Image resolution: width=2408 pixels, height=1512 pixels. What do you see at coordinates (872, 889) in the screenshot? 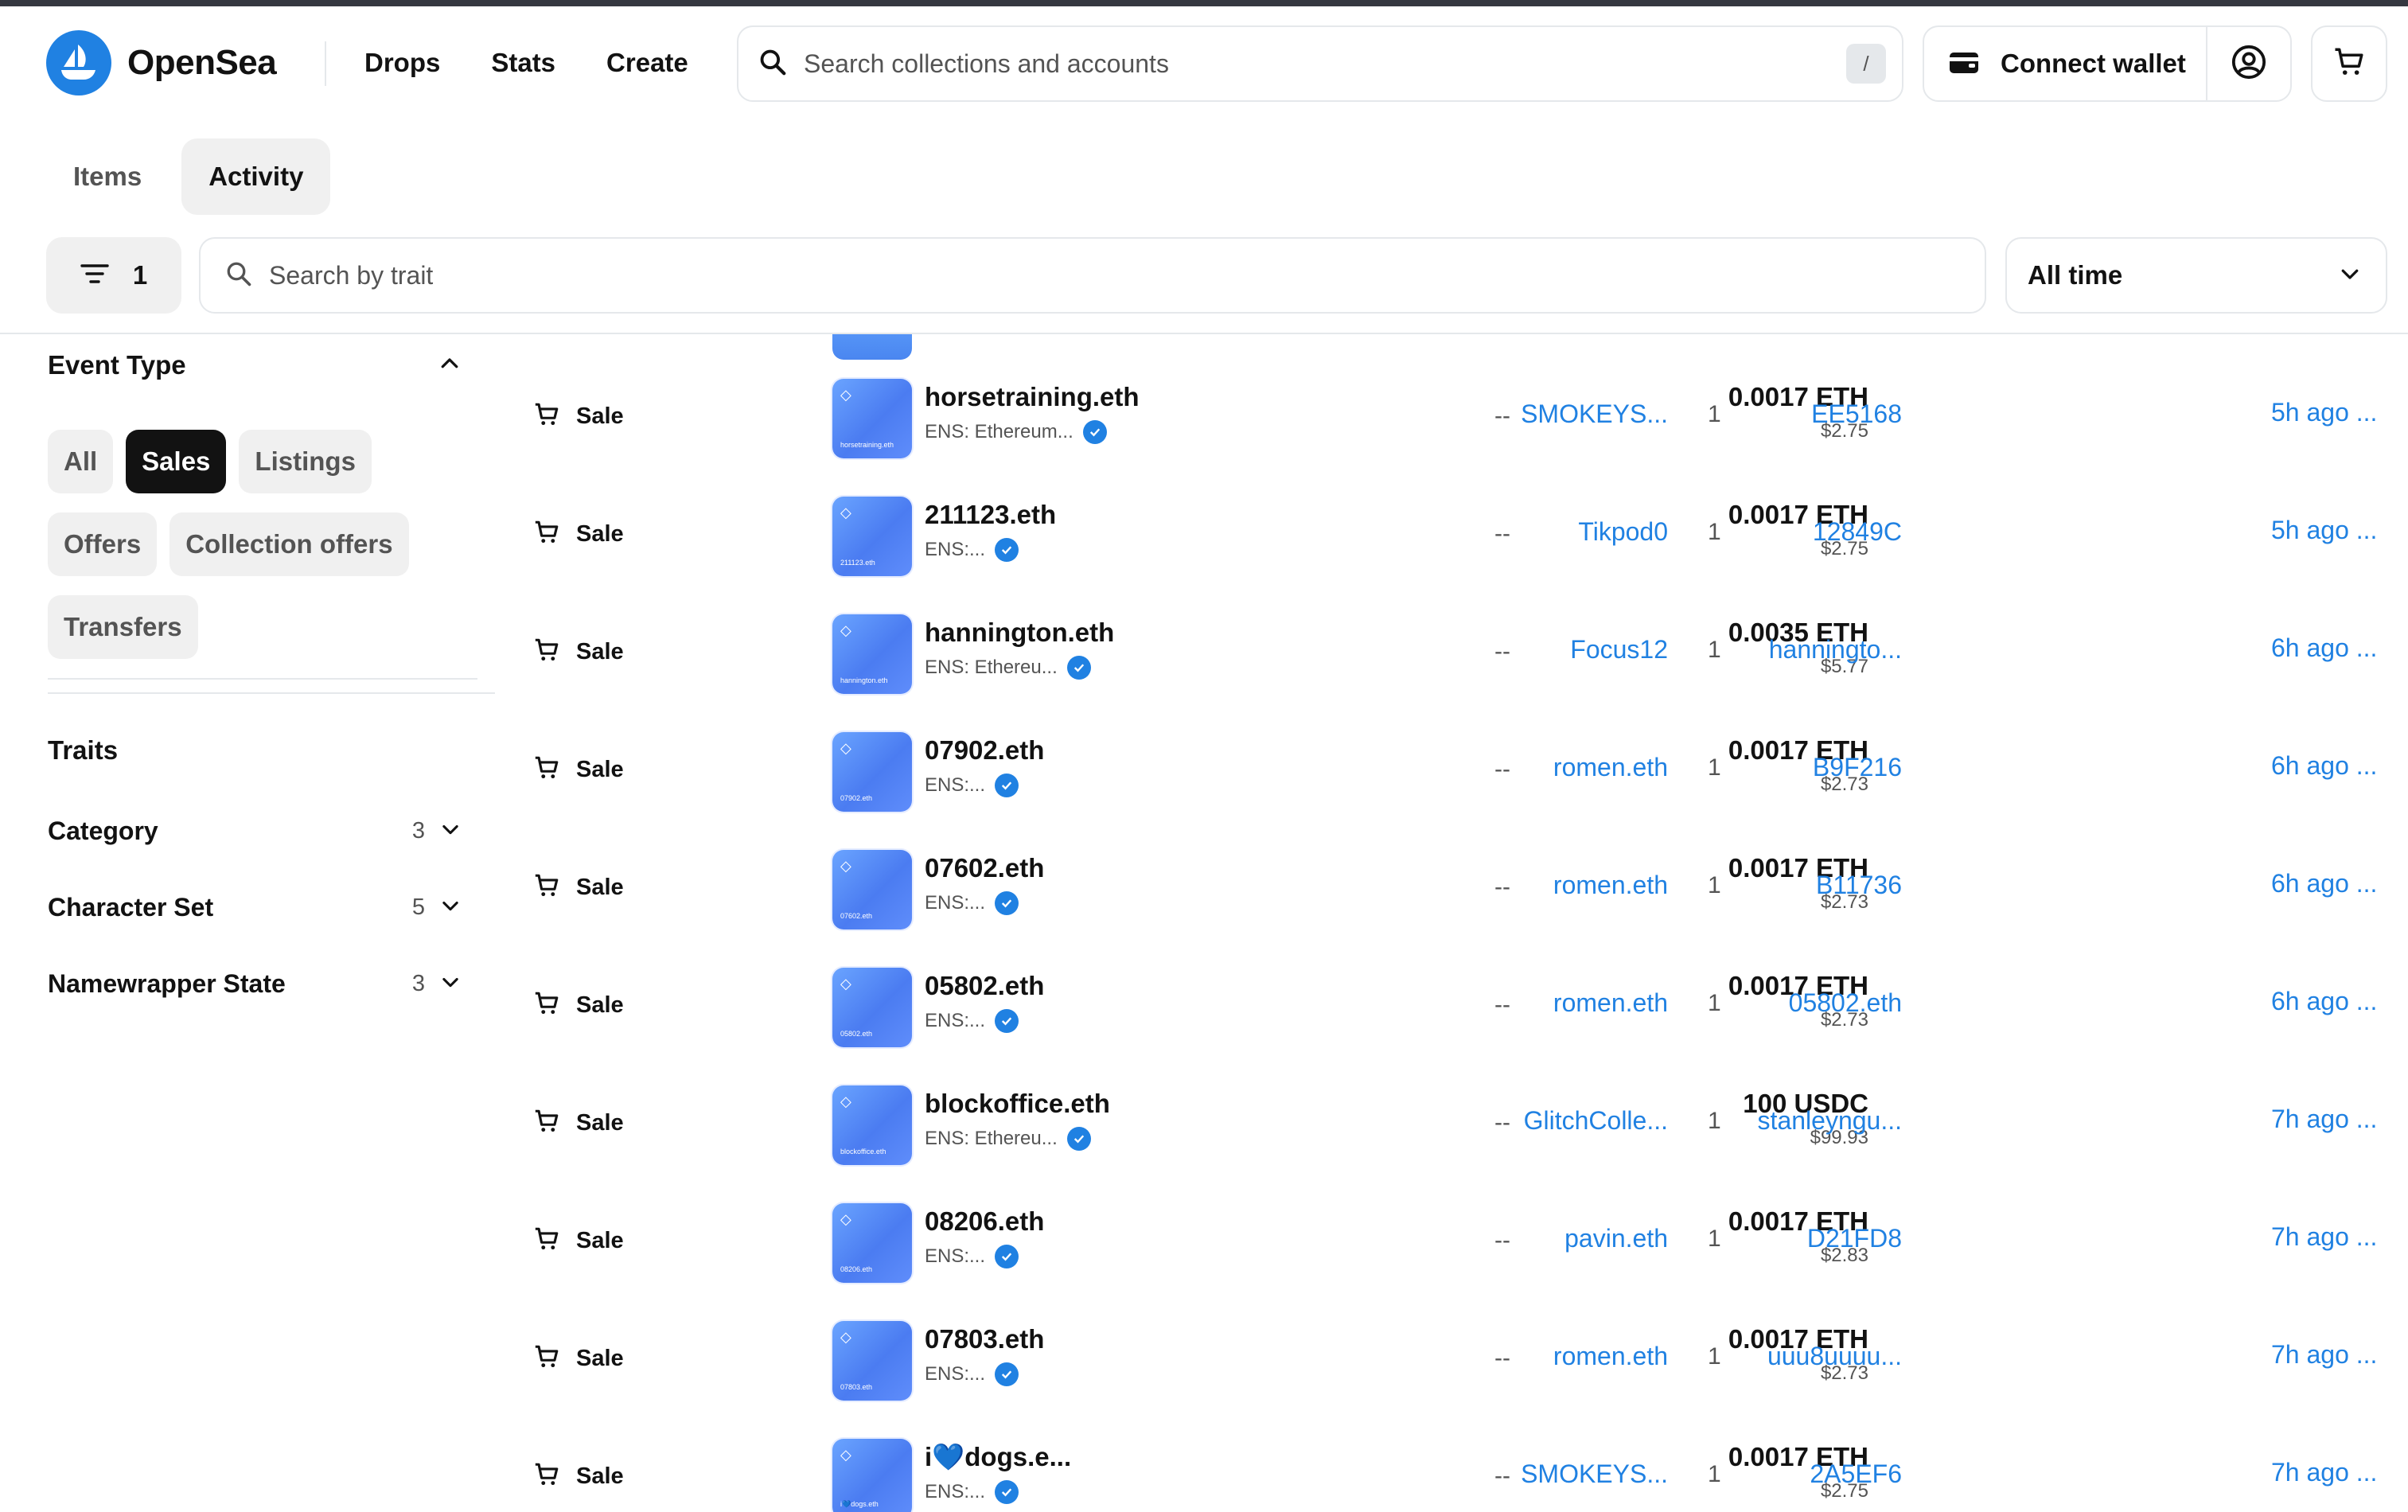
I see `item-thumbnail: ◇ 07602.eth` at bounding box center [872, 889].